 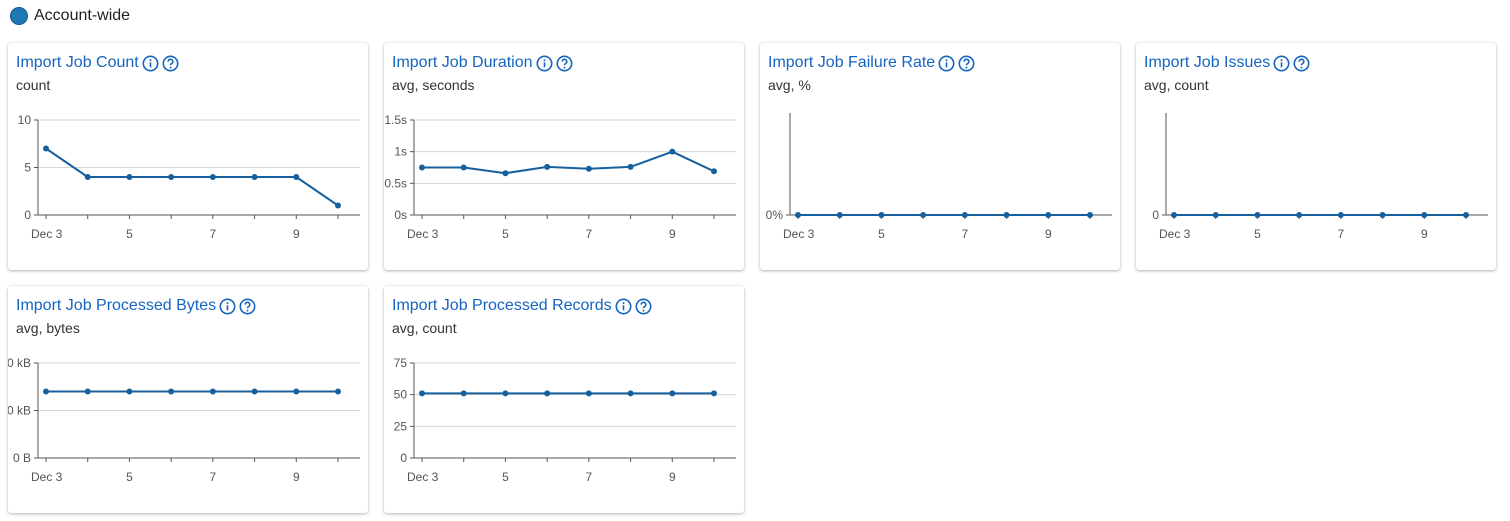 I want to click on chart-card-import-job-issues: Import Job Issues avg, count 0 Dec 3579, so click(x=1316, y=156).